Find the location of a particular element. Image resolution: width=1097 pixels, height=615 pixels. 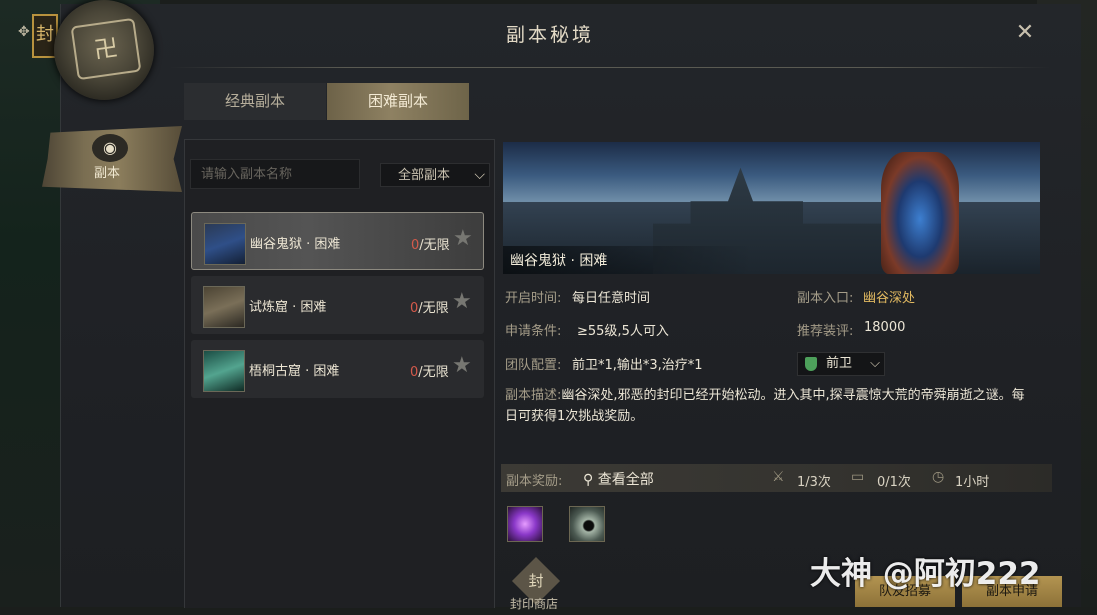

banner-lantern is located at coordinates (920, 213).